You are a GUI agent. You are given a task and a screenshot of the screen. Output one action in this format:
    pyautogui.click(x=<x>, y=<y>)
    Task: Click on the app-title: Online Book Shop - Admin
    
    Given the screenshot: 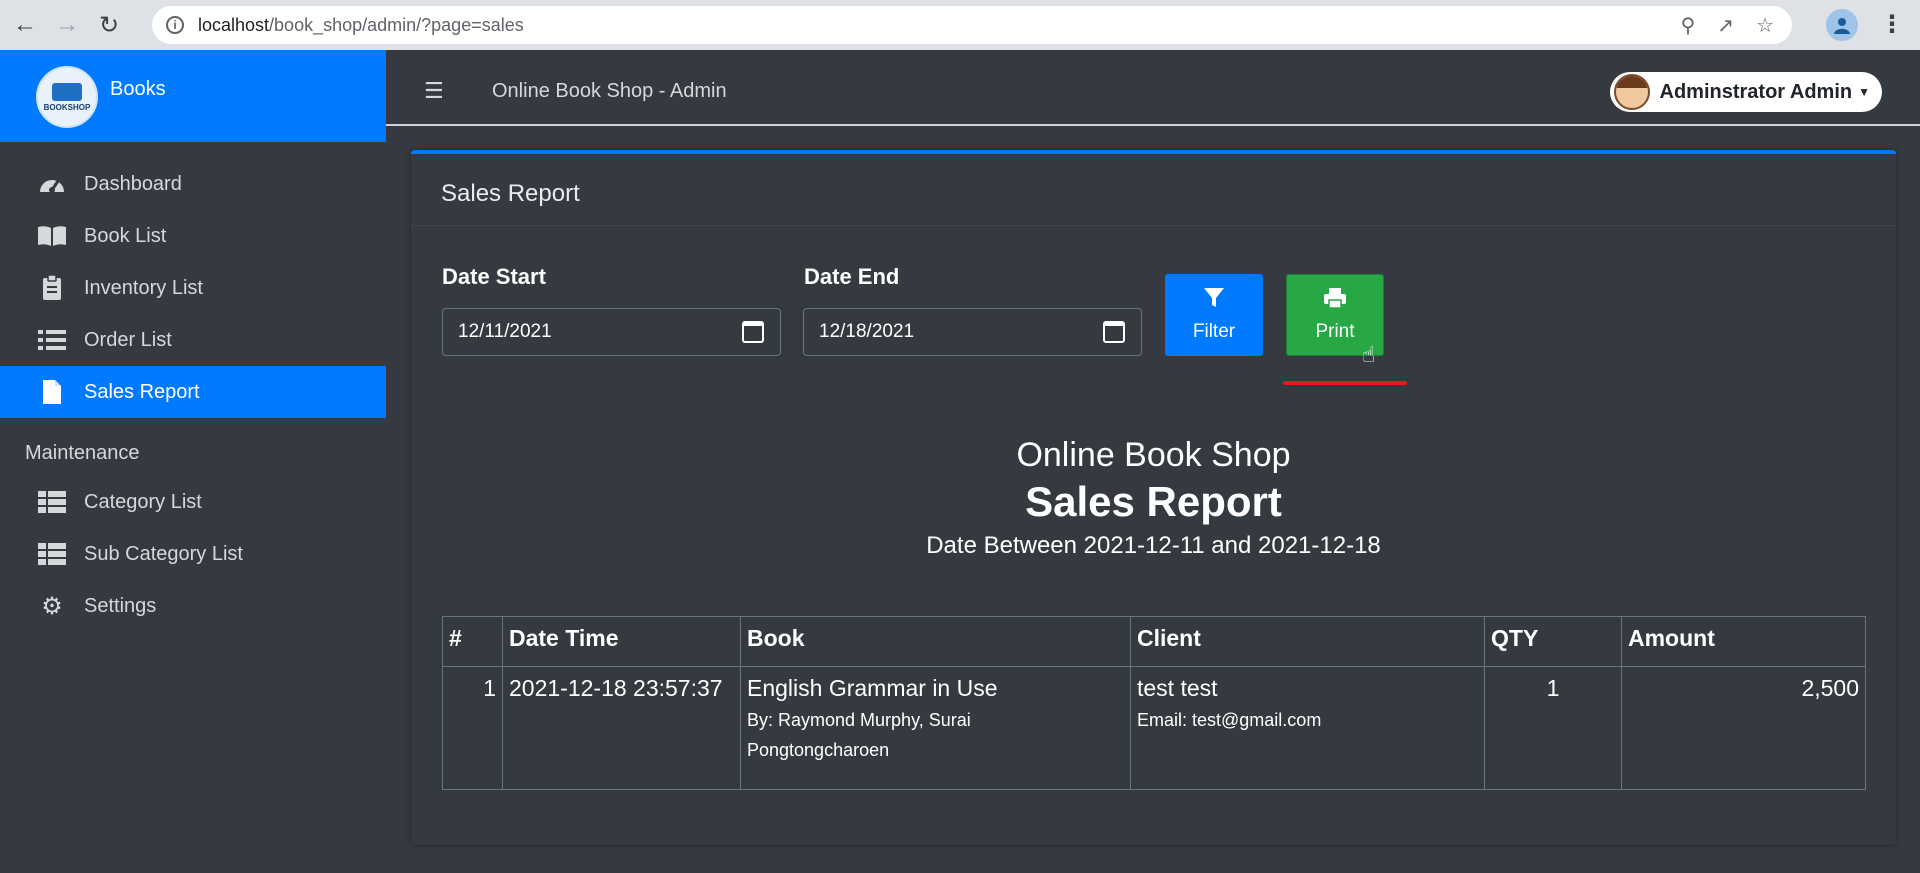 What is the action you would take?
    pyautogui.click(x=609, y=91)
    